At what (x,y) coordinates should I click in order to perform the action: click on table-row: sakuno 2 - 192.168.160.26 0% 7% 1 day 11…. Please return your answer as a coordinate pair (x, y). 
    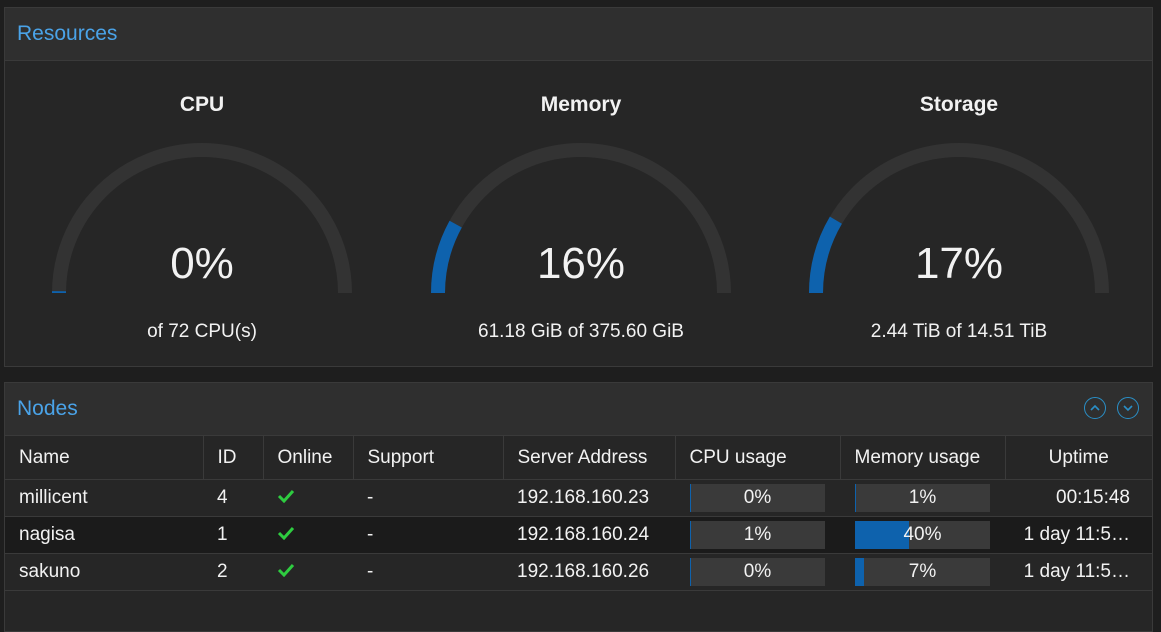
    Looking at the image, I should click on (578, 572).